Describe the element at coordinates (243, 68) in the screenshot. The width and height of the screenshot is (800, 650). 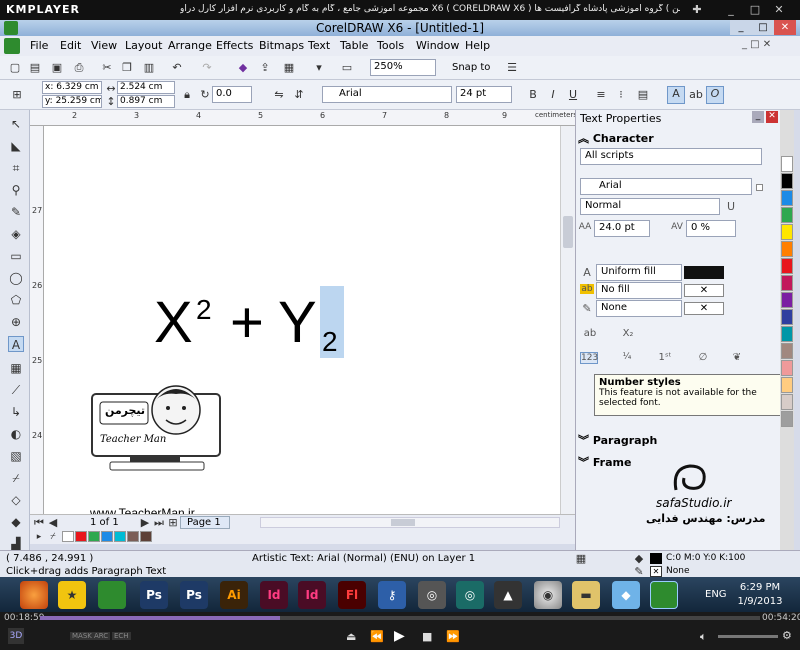
I see `import-icon: ◆` at that location.